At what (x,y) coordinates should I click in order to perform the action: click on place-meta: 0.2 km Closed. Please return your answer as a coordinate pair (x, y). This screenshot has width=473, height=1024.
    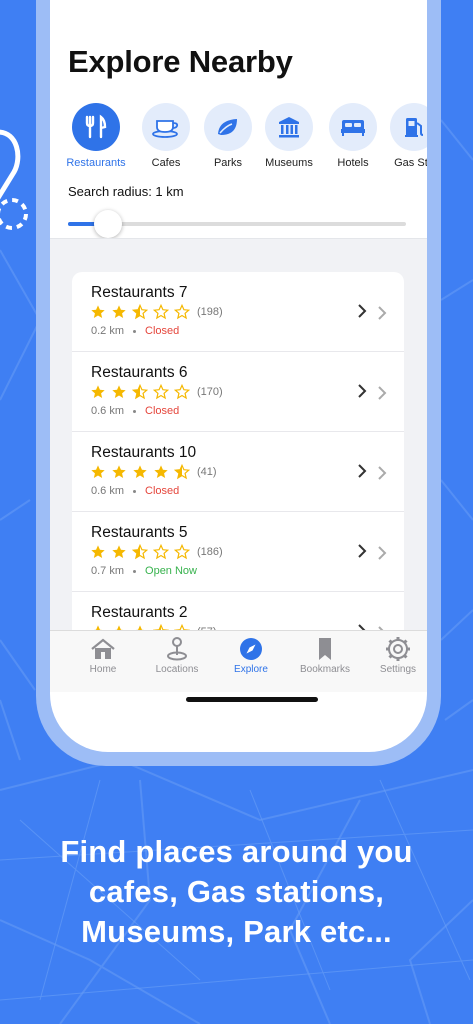
    Looking at the image, I should click on (135, 331).